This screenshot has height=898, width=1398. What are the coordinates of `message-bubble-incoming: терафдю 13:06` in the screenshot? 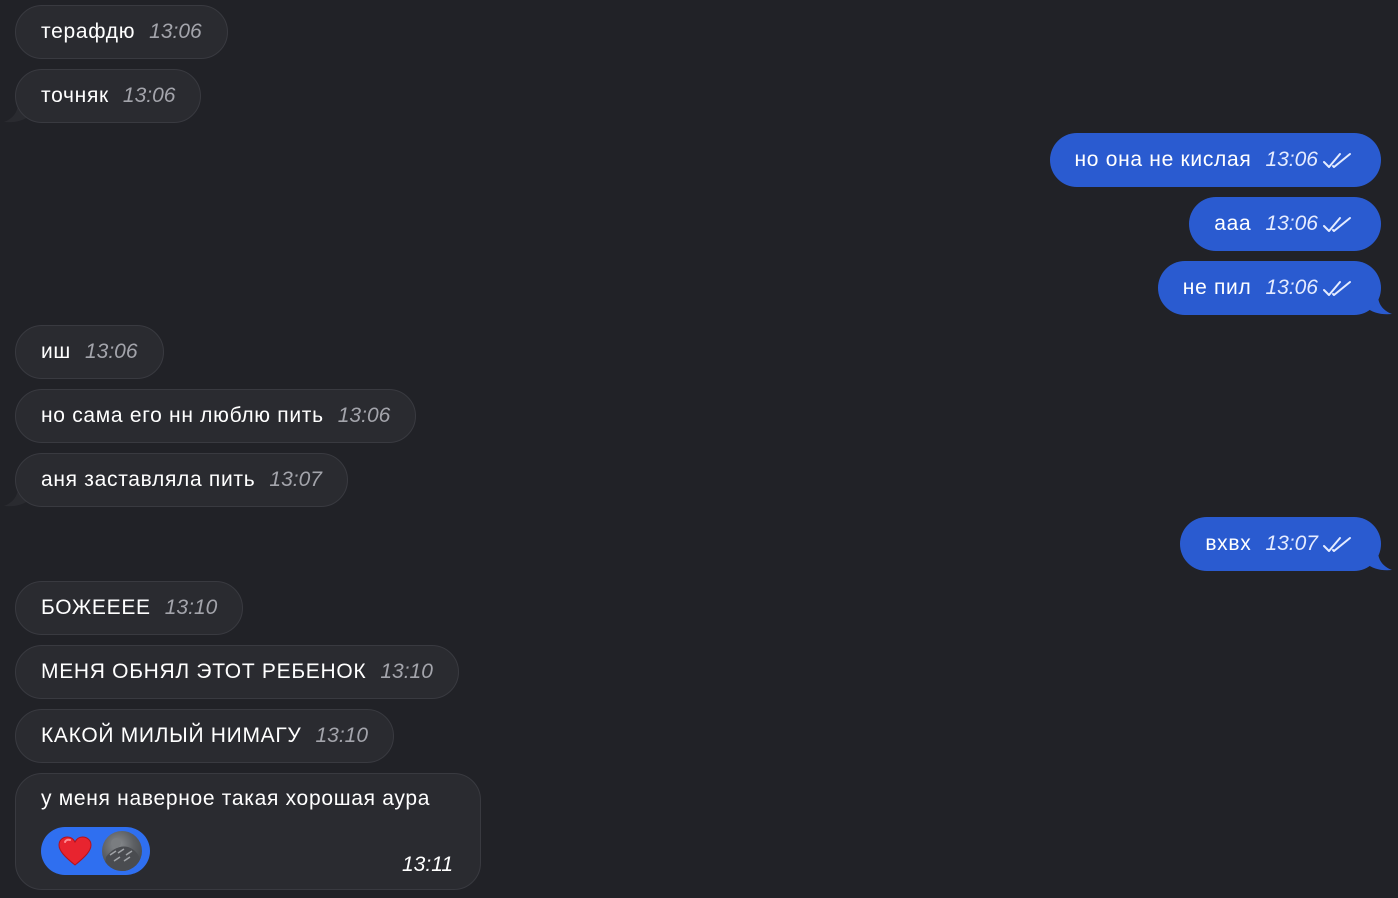 It's located at (121, 32).